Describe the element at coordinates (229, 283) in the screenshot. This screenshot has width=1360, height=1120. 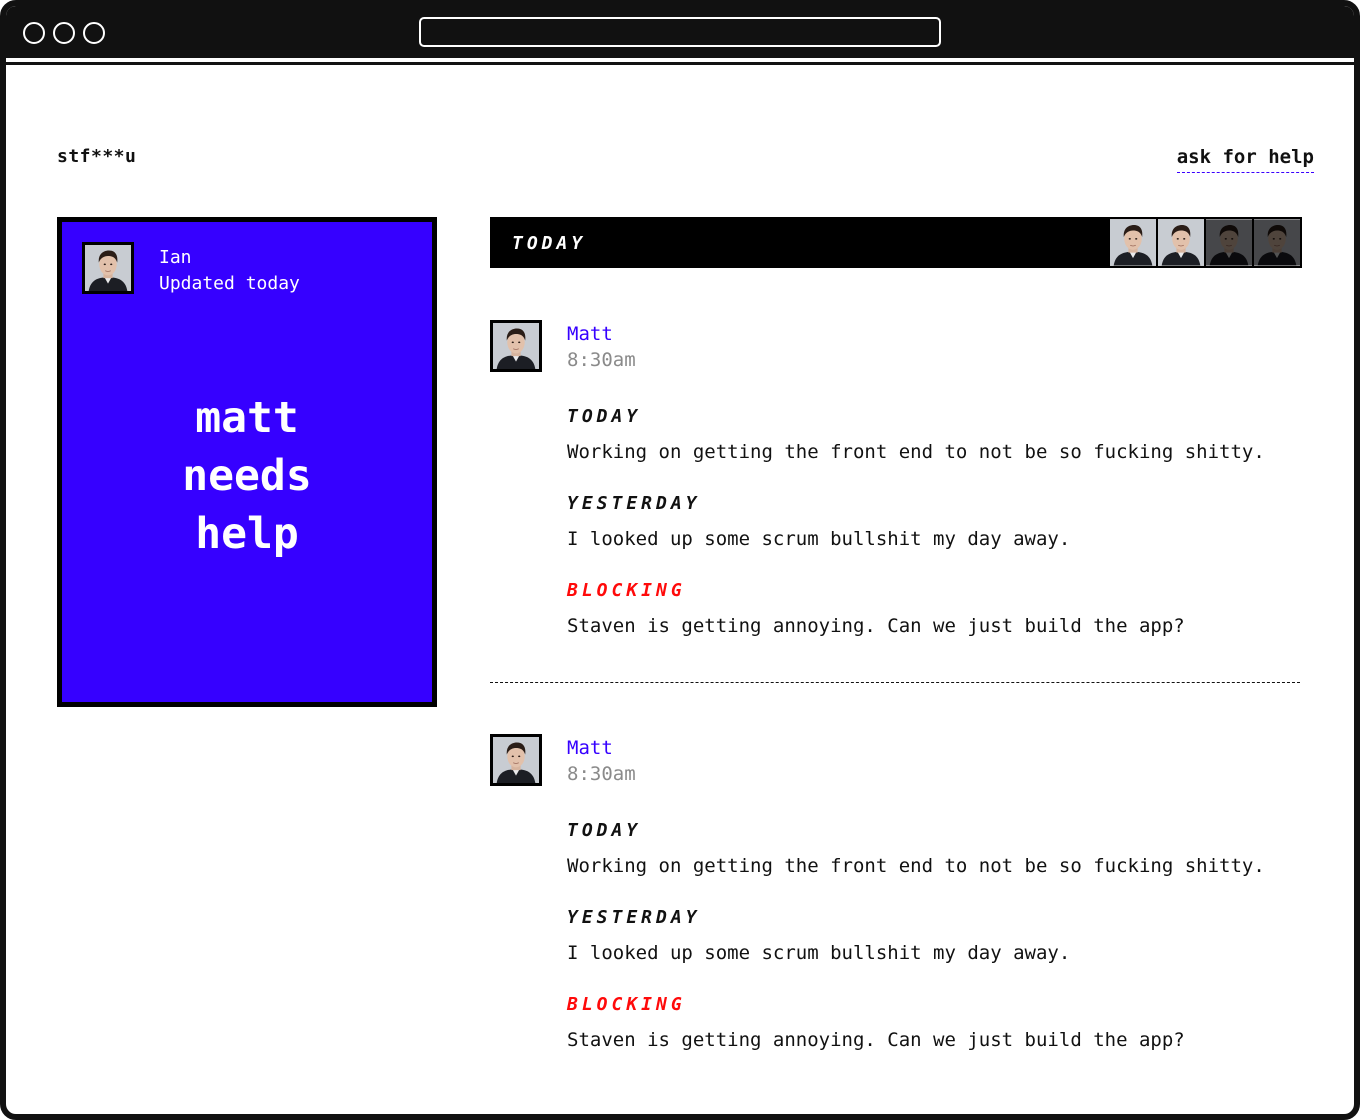
I see `card-updated-text: Updated today` at that location.